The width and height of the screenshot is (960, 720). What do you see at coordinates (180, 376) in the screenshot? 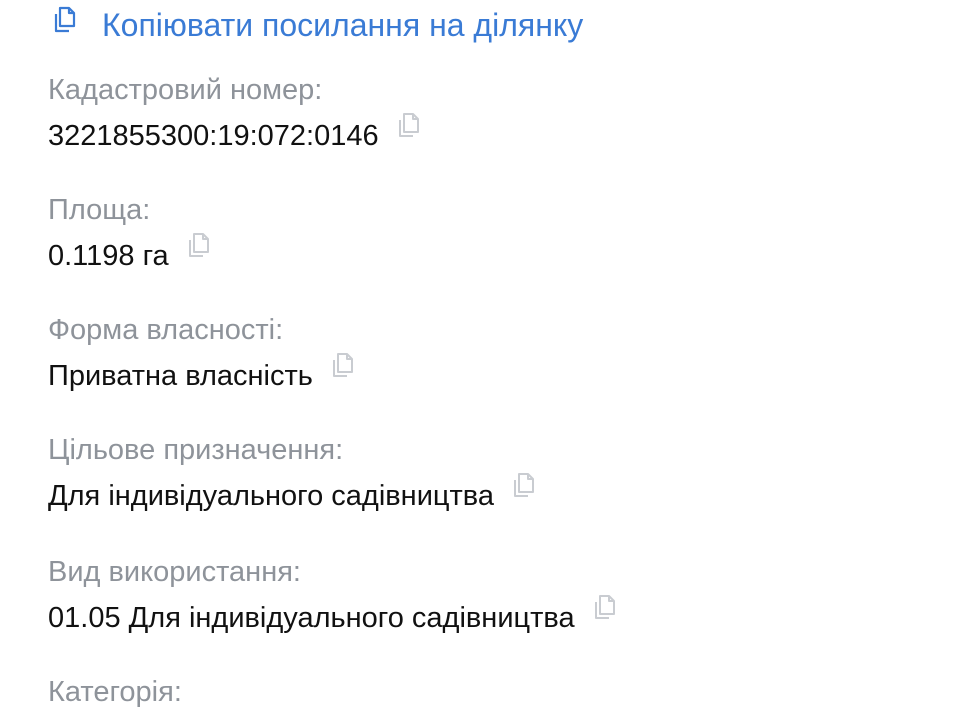
I see `ownership-form-value: Приватна власність` at bounding box center [180, 376].